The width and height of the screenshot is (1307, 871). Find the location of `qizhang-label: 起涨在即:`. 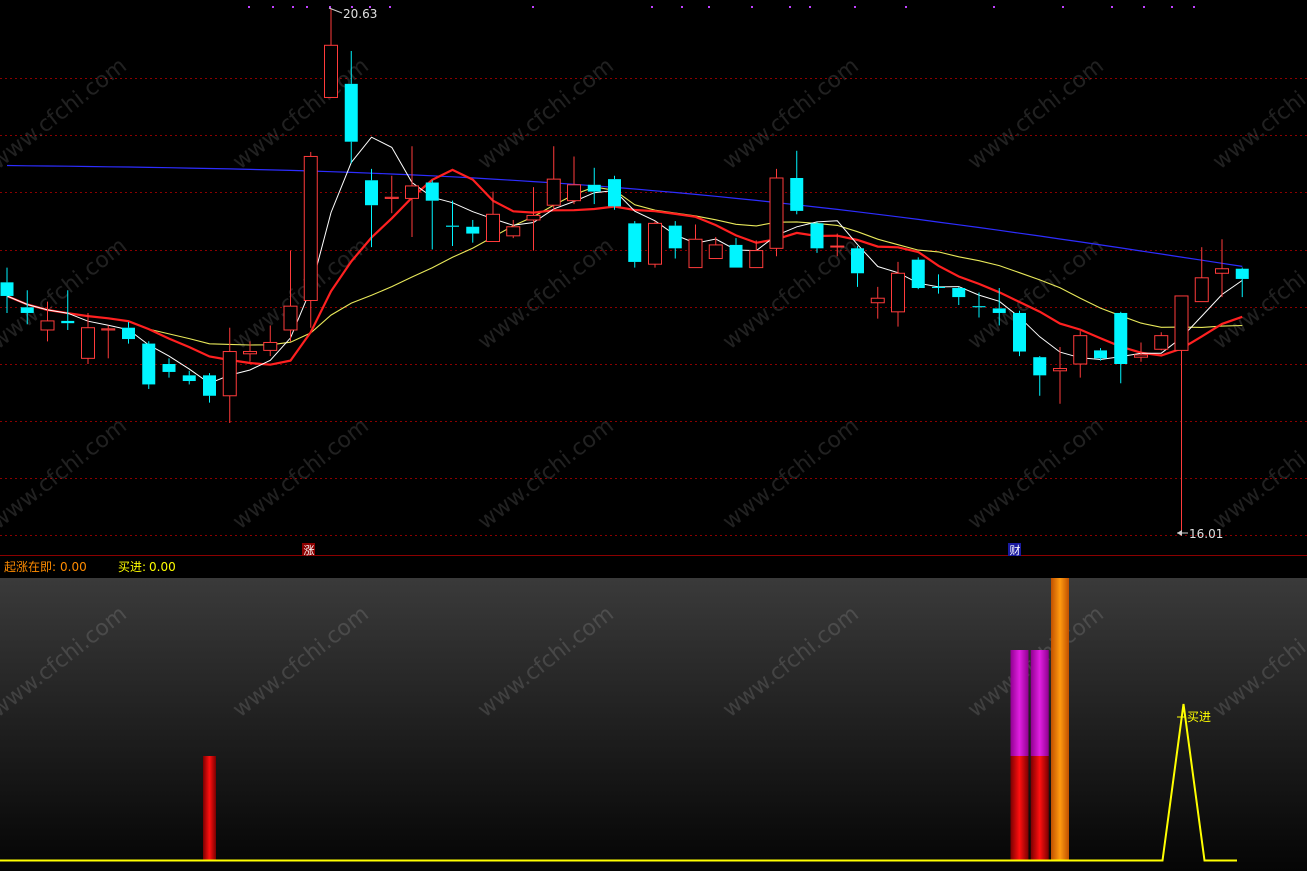

qizhang-label: 起涨在即: is located at coordinates (30, 567).